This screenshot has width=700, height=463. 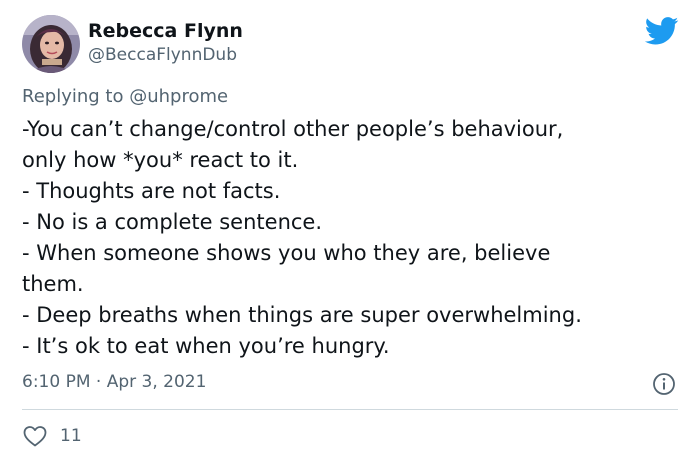 What do you see at coordinates (125, 96) in the screenshot?
I see `replying-to-line: Replying to @uhprome` at bounding box center [125, 96].